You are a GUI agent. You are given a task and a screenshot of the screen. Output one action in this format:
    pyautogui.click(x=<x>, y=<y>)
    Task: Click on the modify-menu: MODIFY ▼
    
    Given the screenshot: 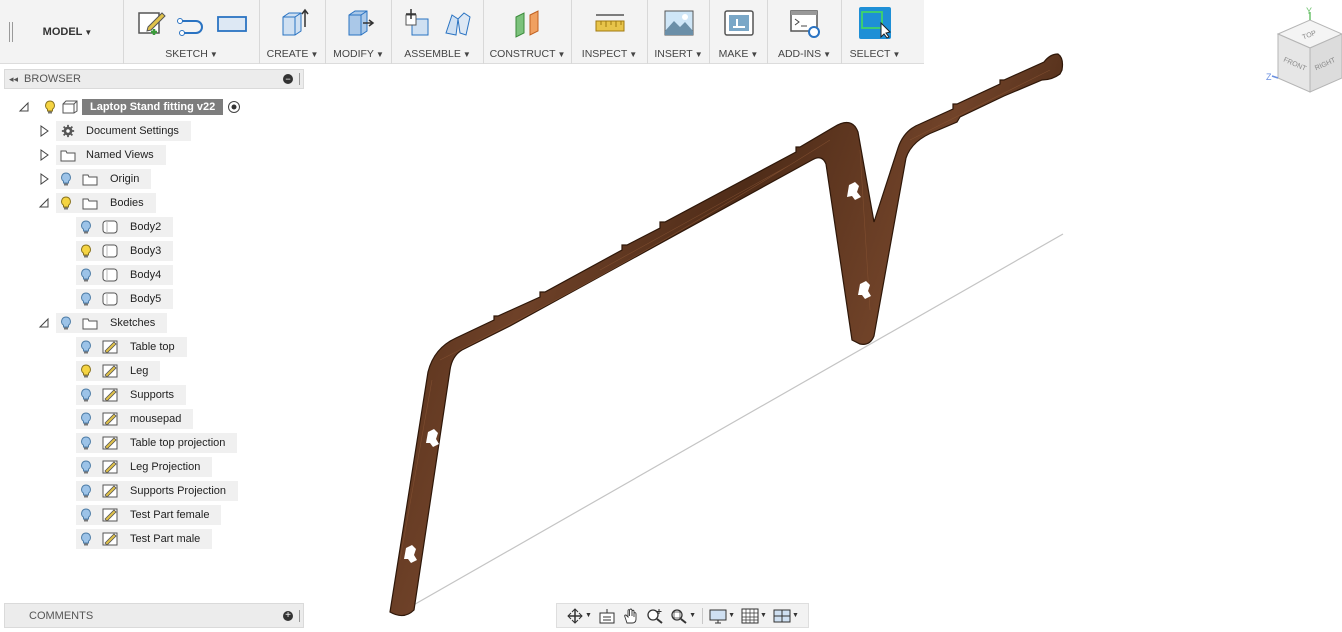 What is the action you would take?
    pyautogui.click(x=358, y=54)
    